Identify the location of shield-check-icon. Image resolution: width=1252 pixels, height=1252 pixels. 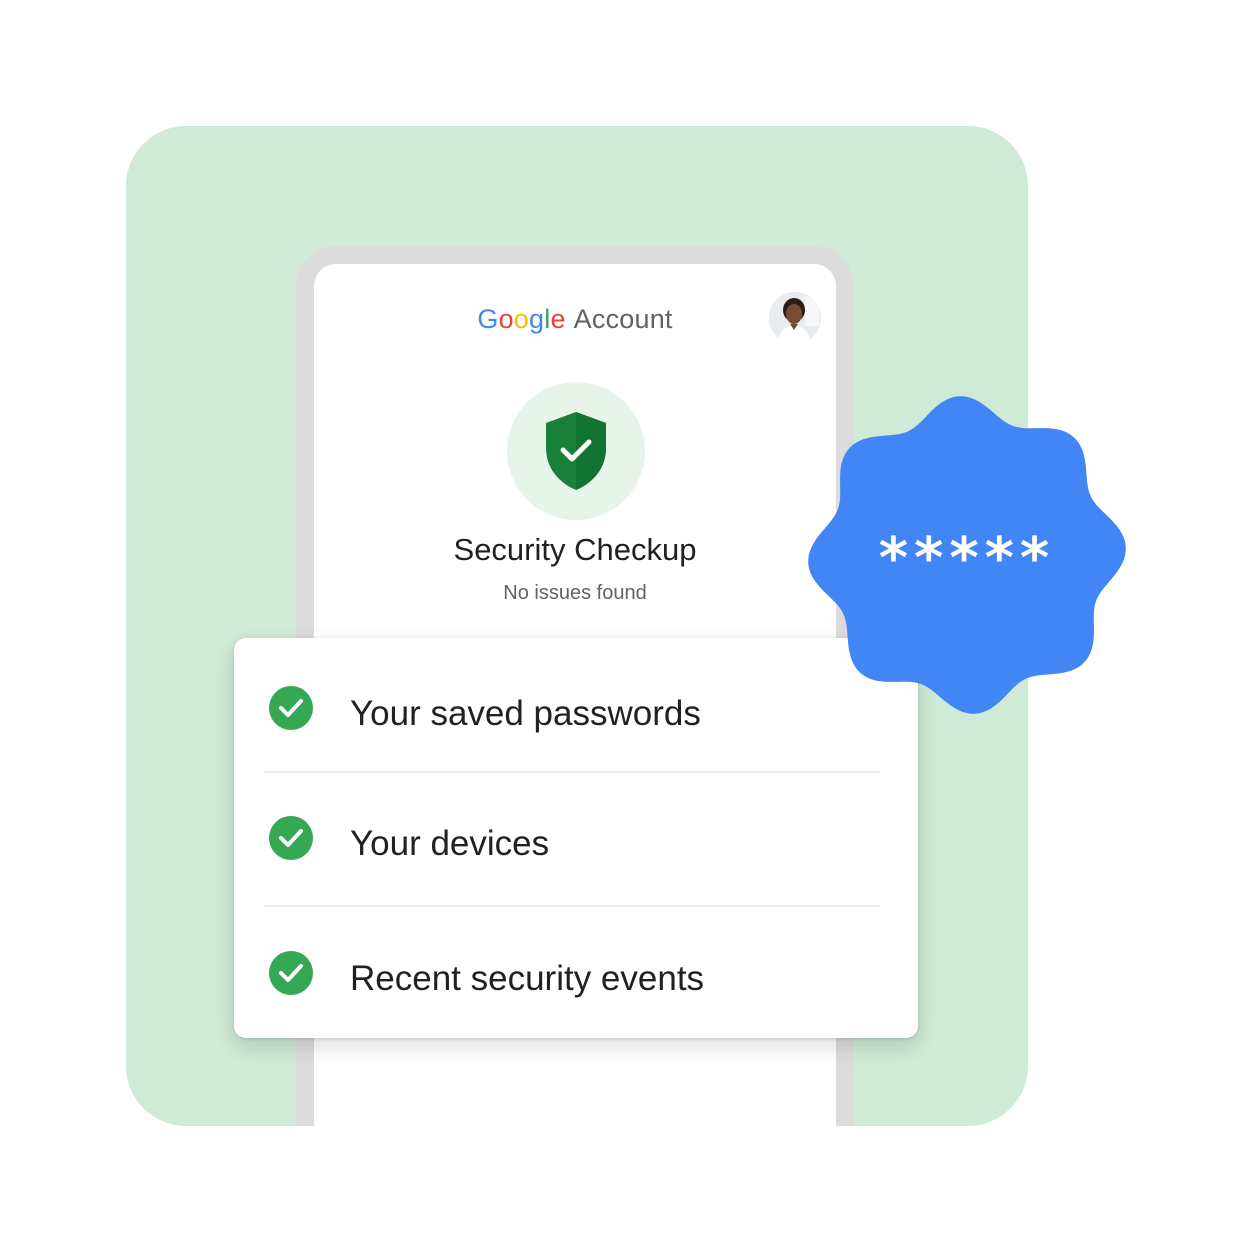
(576, 451).